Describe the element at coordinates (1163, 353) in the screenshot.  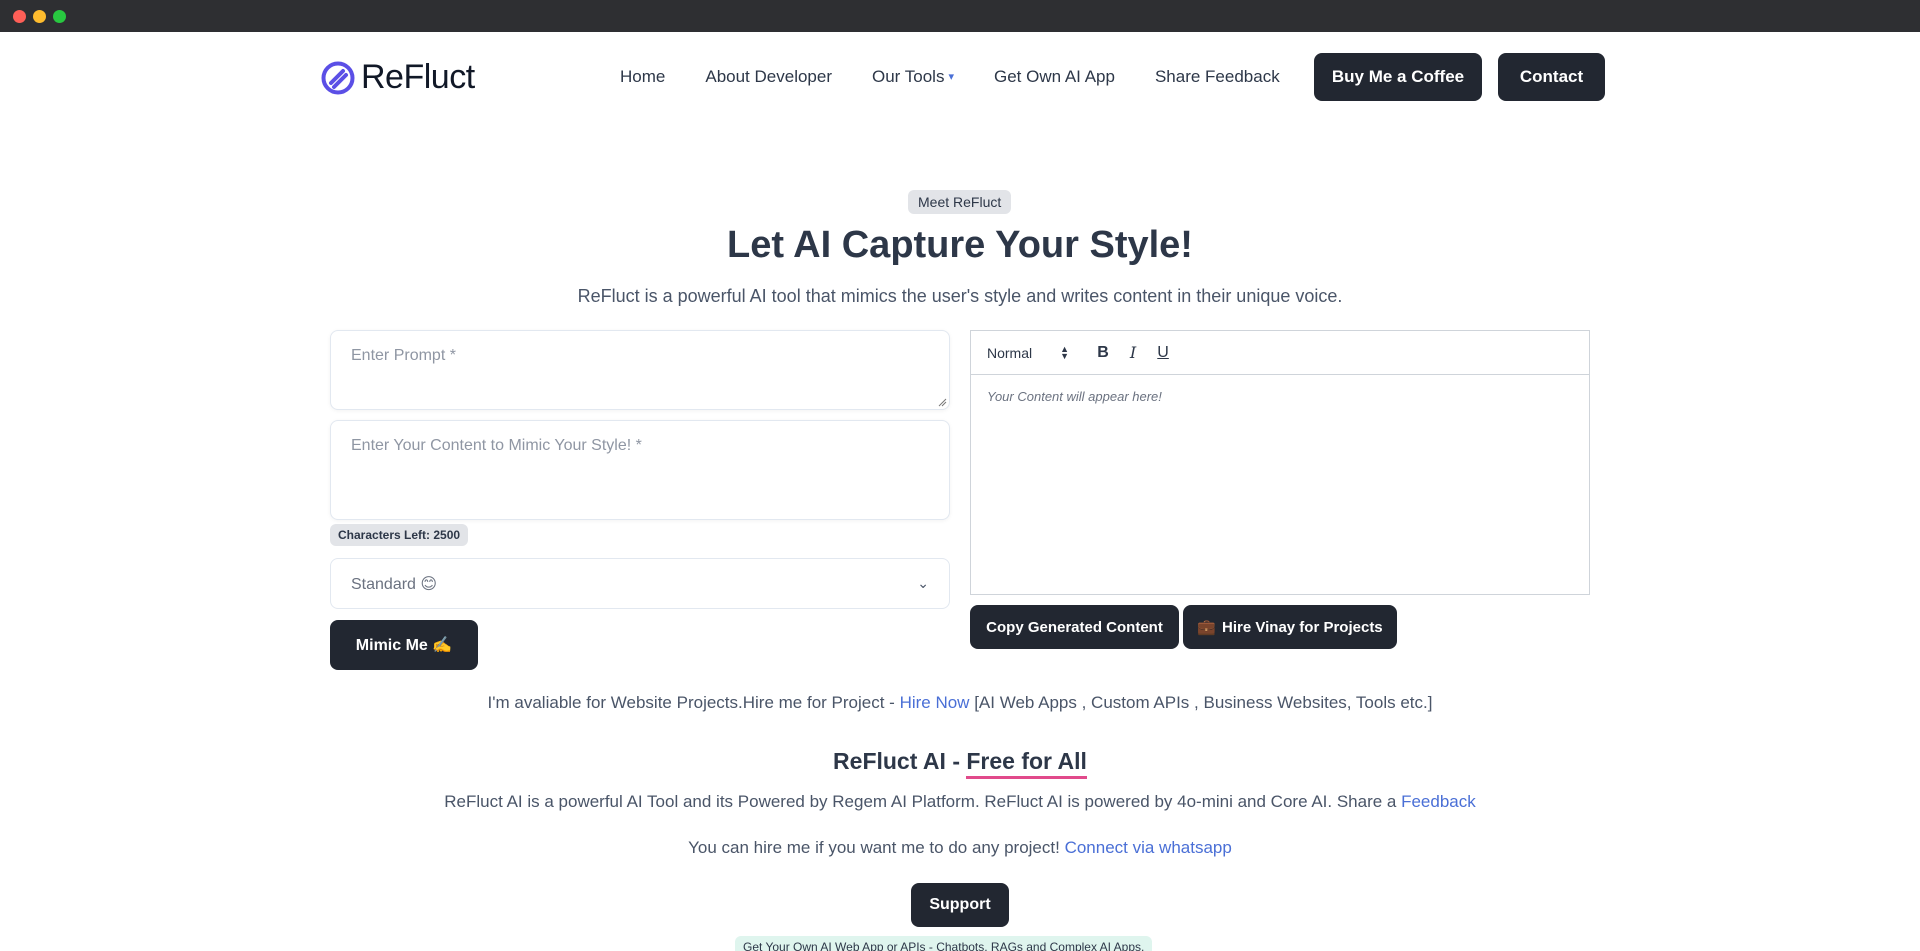
I see `underline-button: U` at that location.